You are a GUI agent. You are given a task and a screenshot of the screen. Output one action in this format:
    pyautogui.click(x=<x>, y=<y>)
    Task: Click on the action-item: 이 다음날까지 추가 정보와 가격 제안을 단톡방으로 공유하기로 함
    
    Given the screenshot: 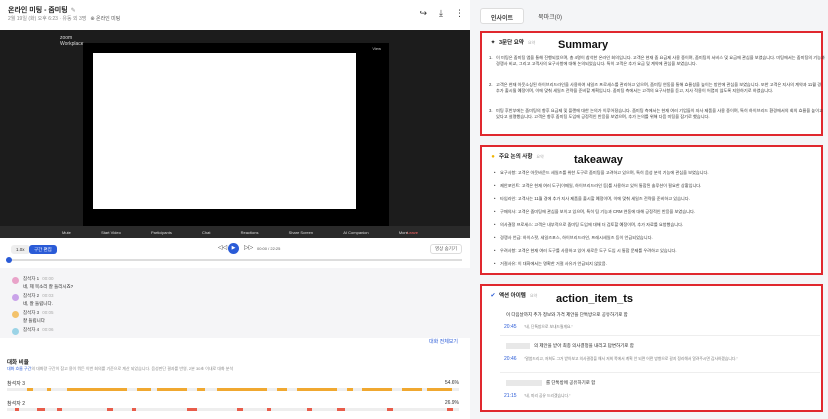 What is the action you would take?
    pyautogui.click(x=567, y=315)
    